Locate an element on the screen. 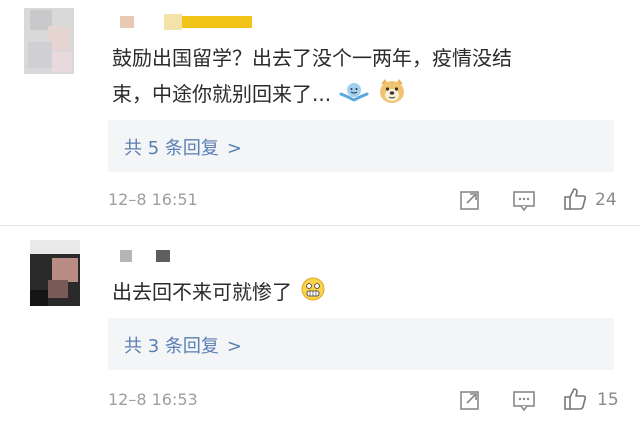  view-replies-link: 共 5 条回复 > is located at coordinates (183, 147).